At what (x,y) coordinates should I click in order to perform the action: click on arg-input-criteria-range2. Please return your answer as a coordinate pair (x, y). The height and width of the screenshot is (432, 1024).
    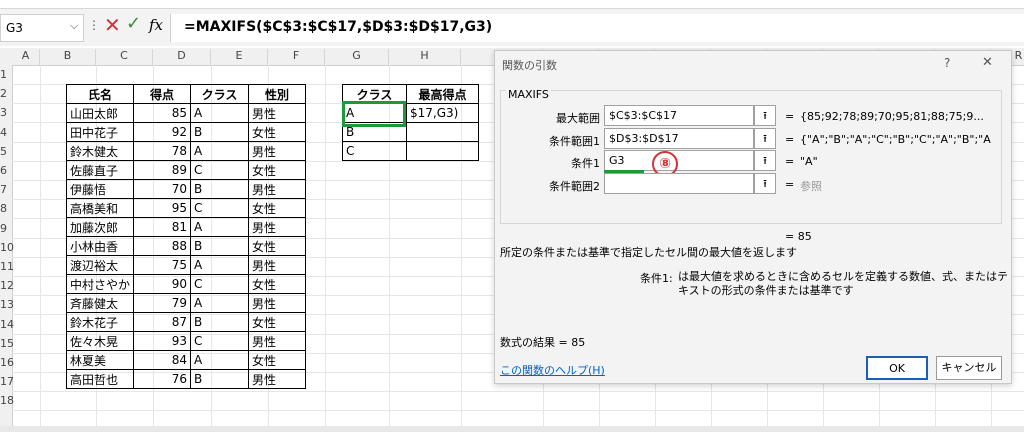
    Looking at the image, I should click on (679, 183).